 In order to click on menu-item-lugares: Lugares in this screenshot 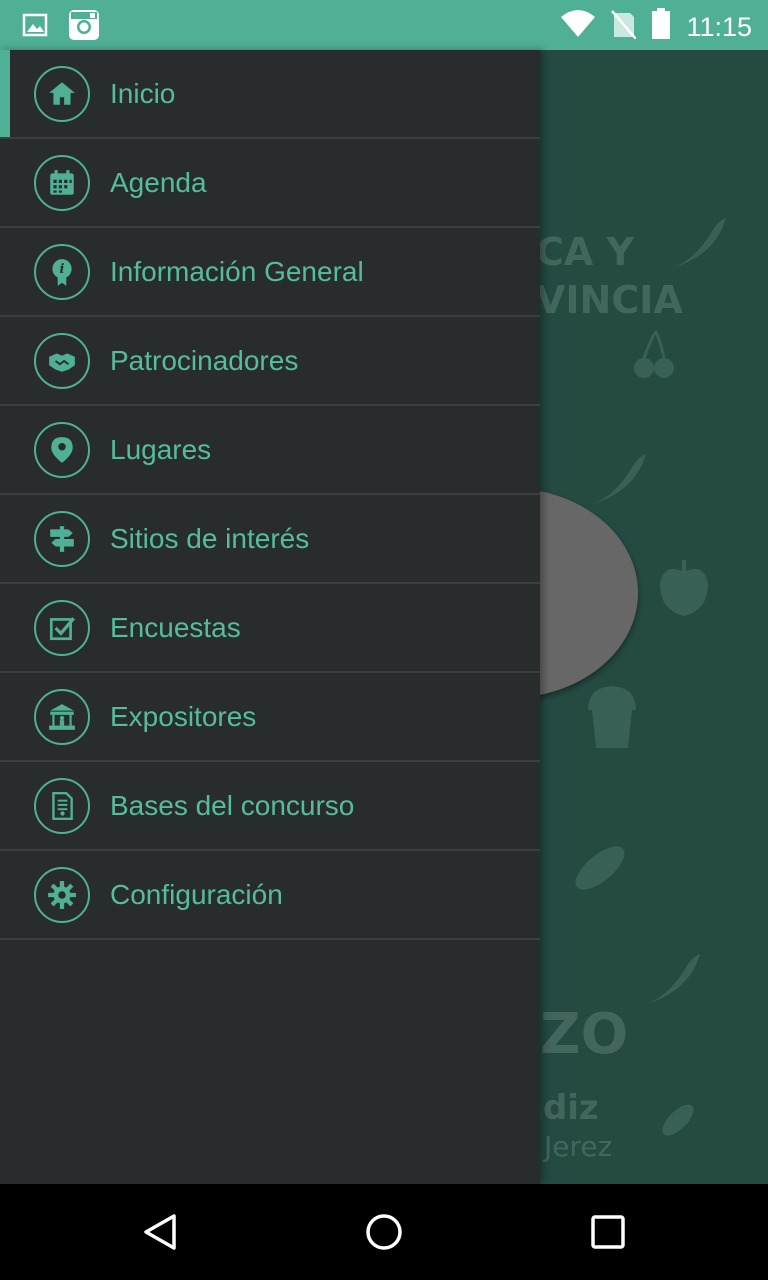, I will do `click(270, 450)`.